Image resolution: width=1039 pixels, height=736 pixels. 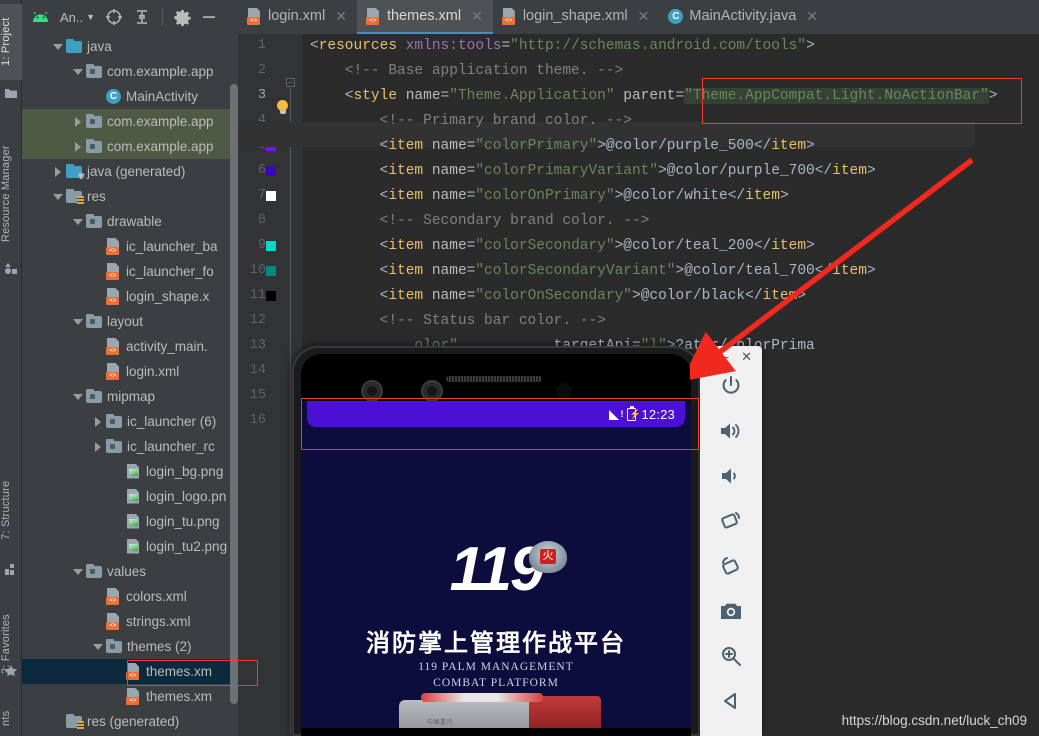 What do you see at coordinates (209, 17) in the screenshot?
I see `minimize-icon` at bounding box center [209, 17].